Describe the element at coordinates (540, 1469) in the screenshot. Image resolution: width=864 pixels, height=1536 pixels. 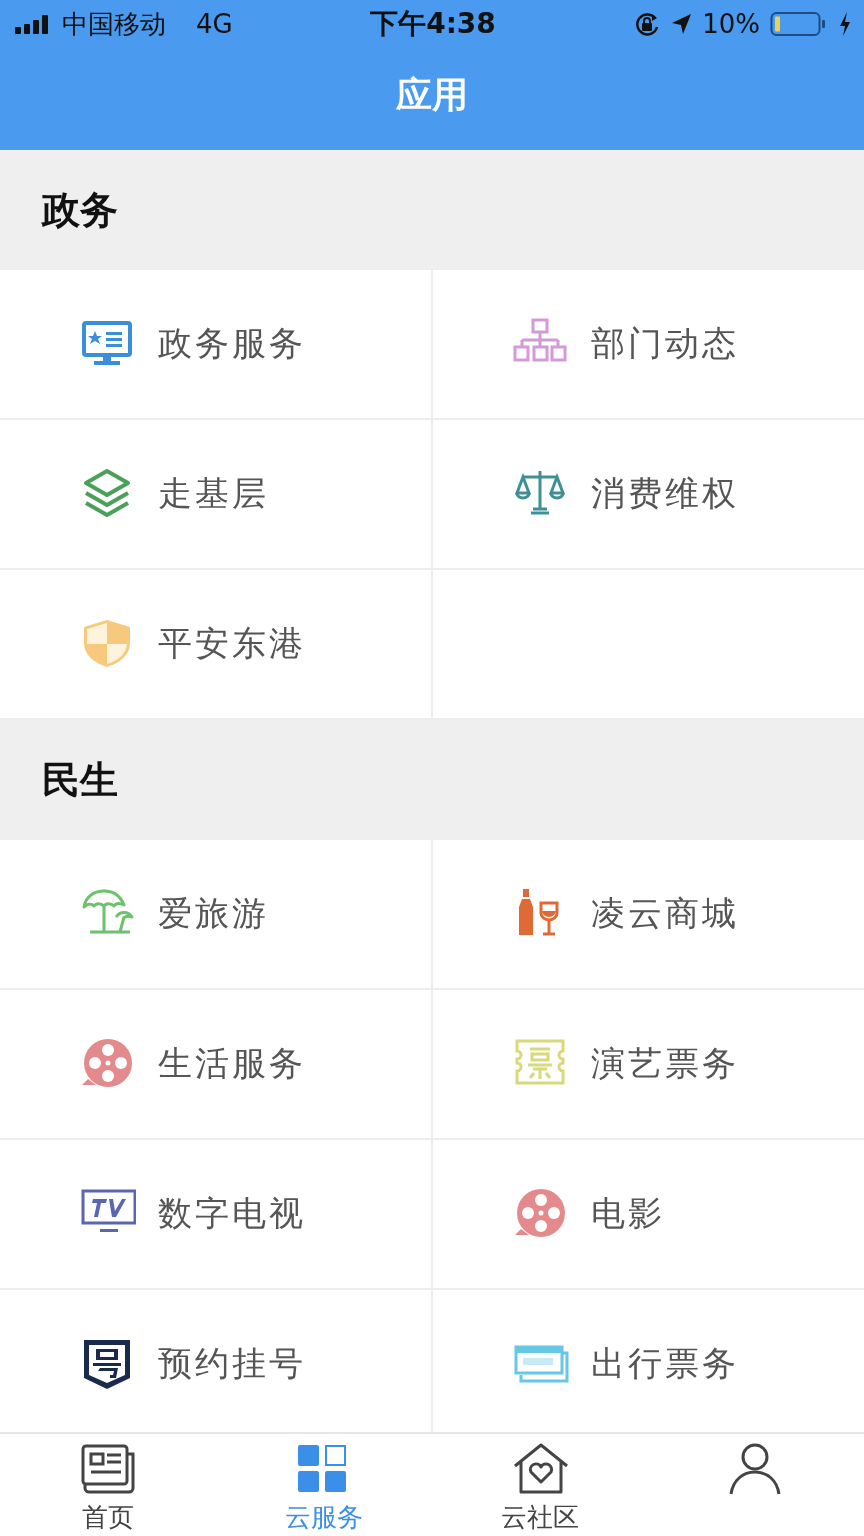
I see `house-heart-icon` at that location.